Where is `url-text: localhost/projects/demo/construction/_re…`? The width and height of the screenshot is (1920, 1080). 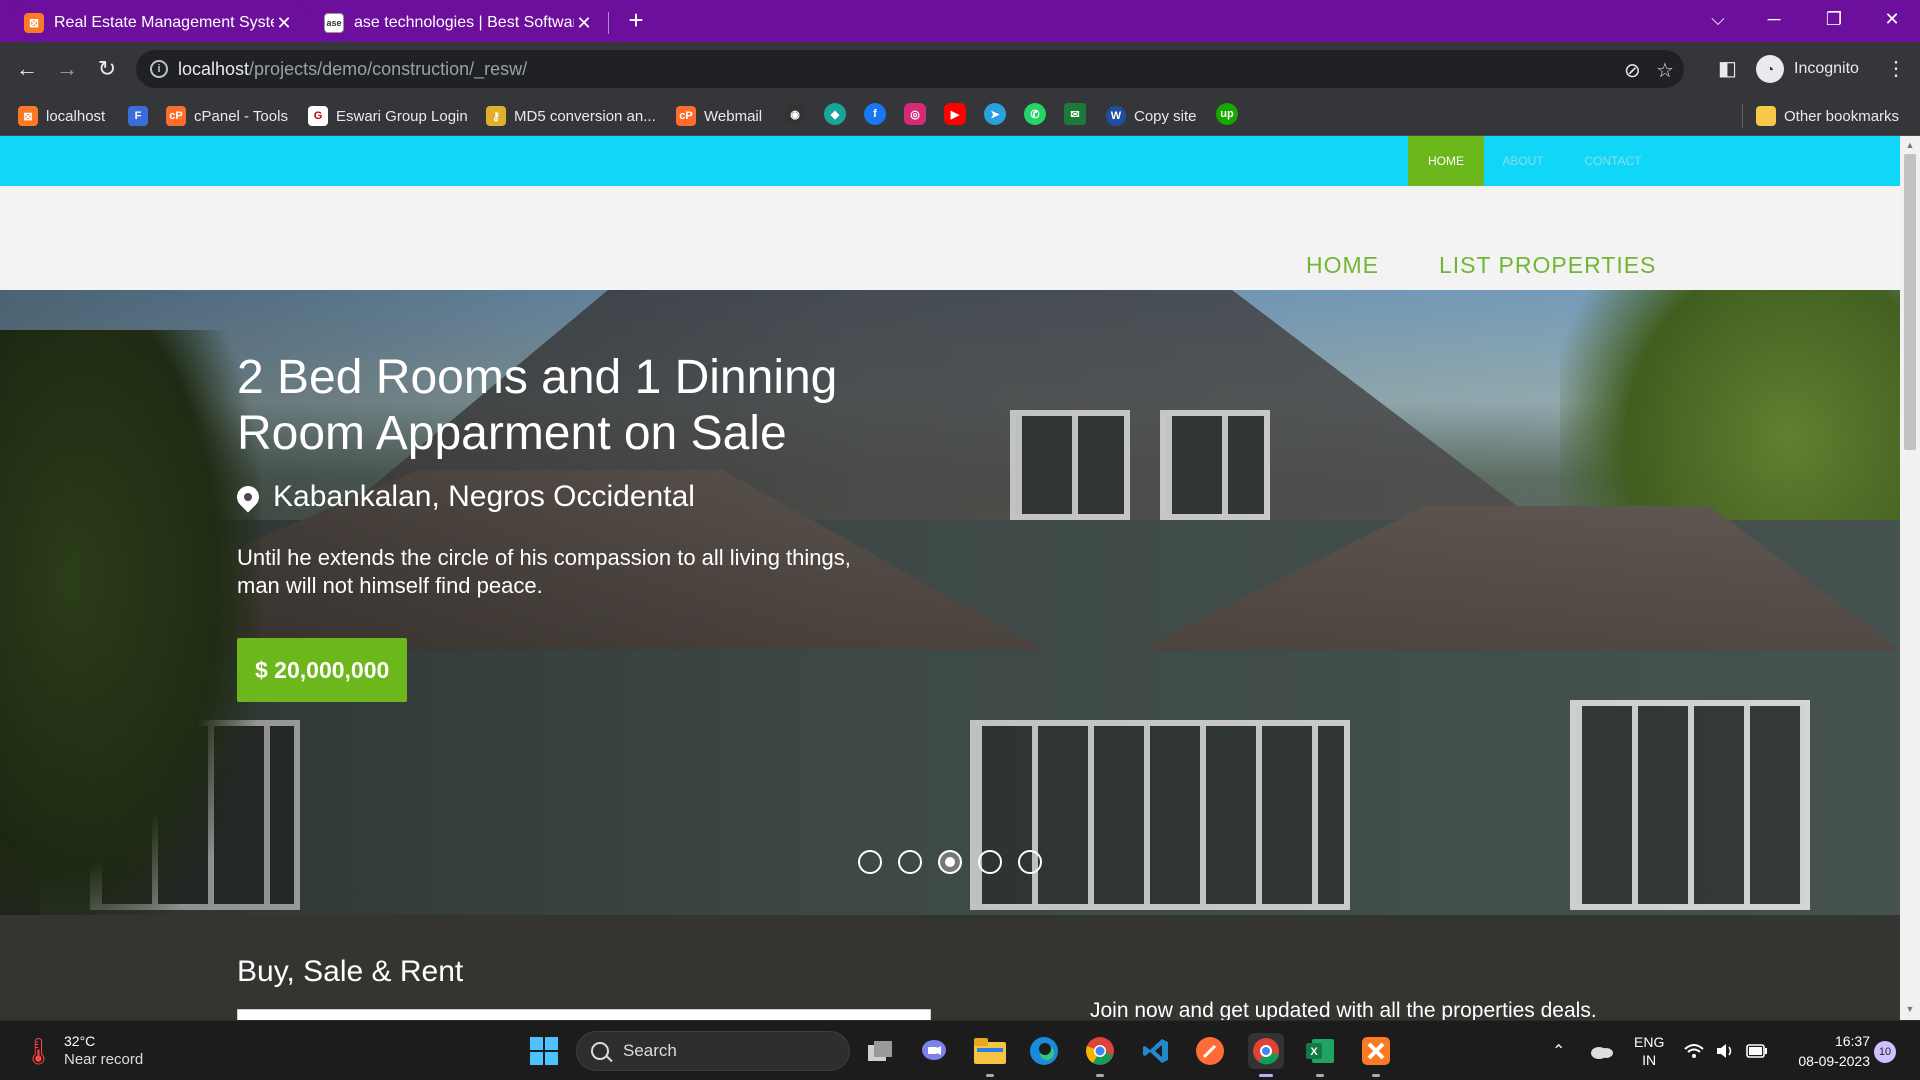 url-text: localhost/projects/demo/construction/_re… is located at coordinates (352, 69).